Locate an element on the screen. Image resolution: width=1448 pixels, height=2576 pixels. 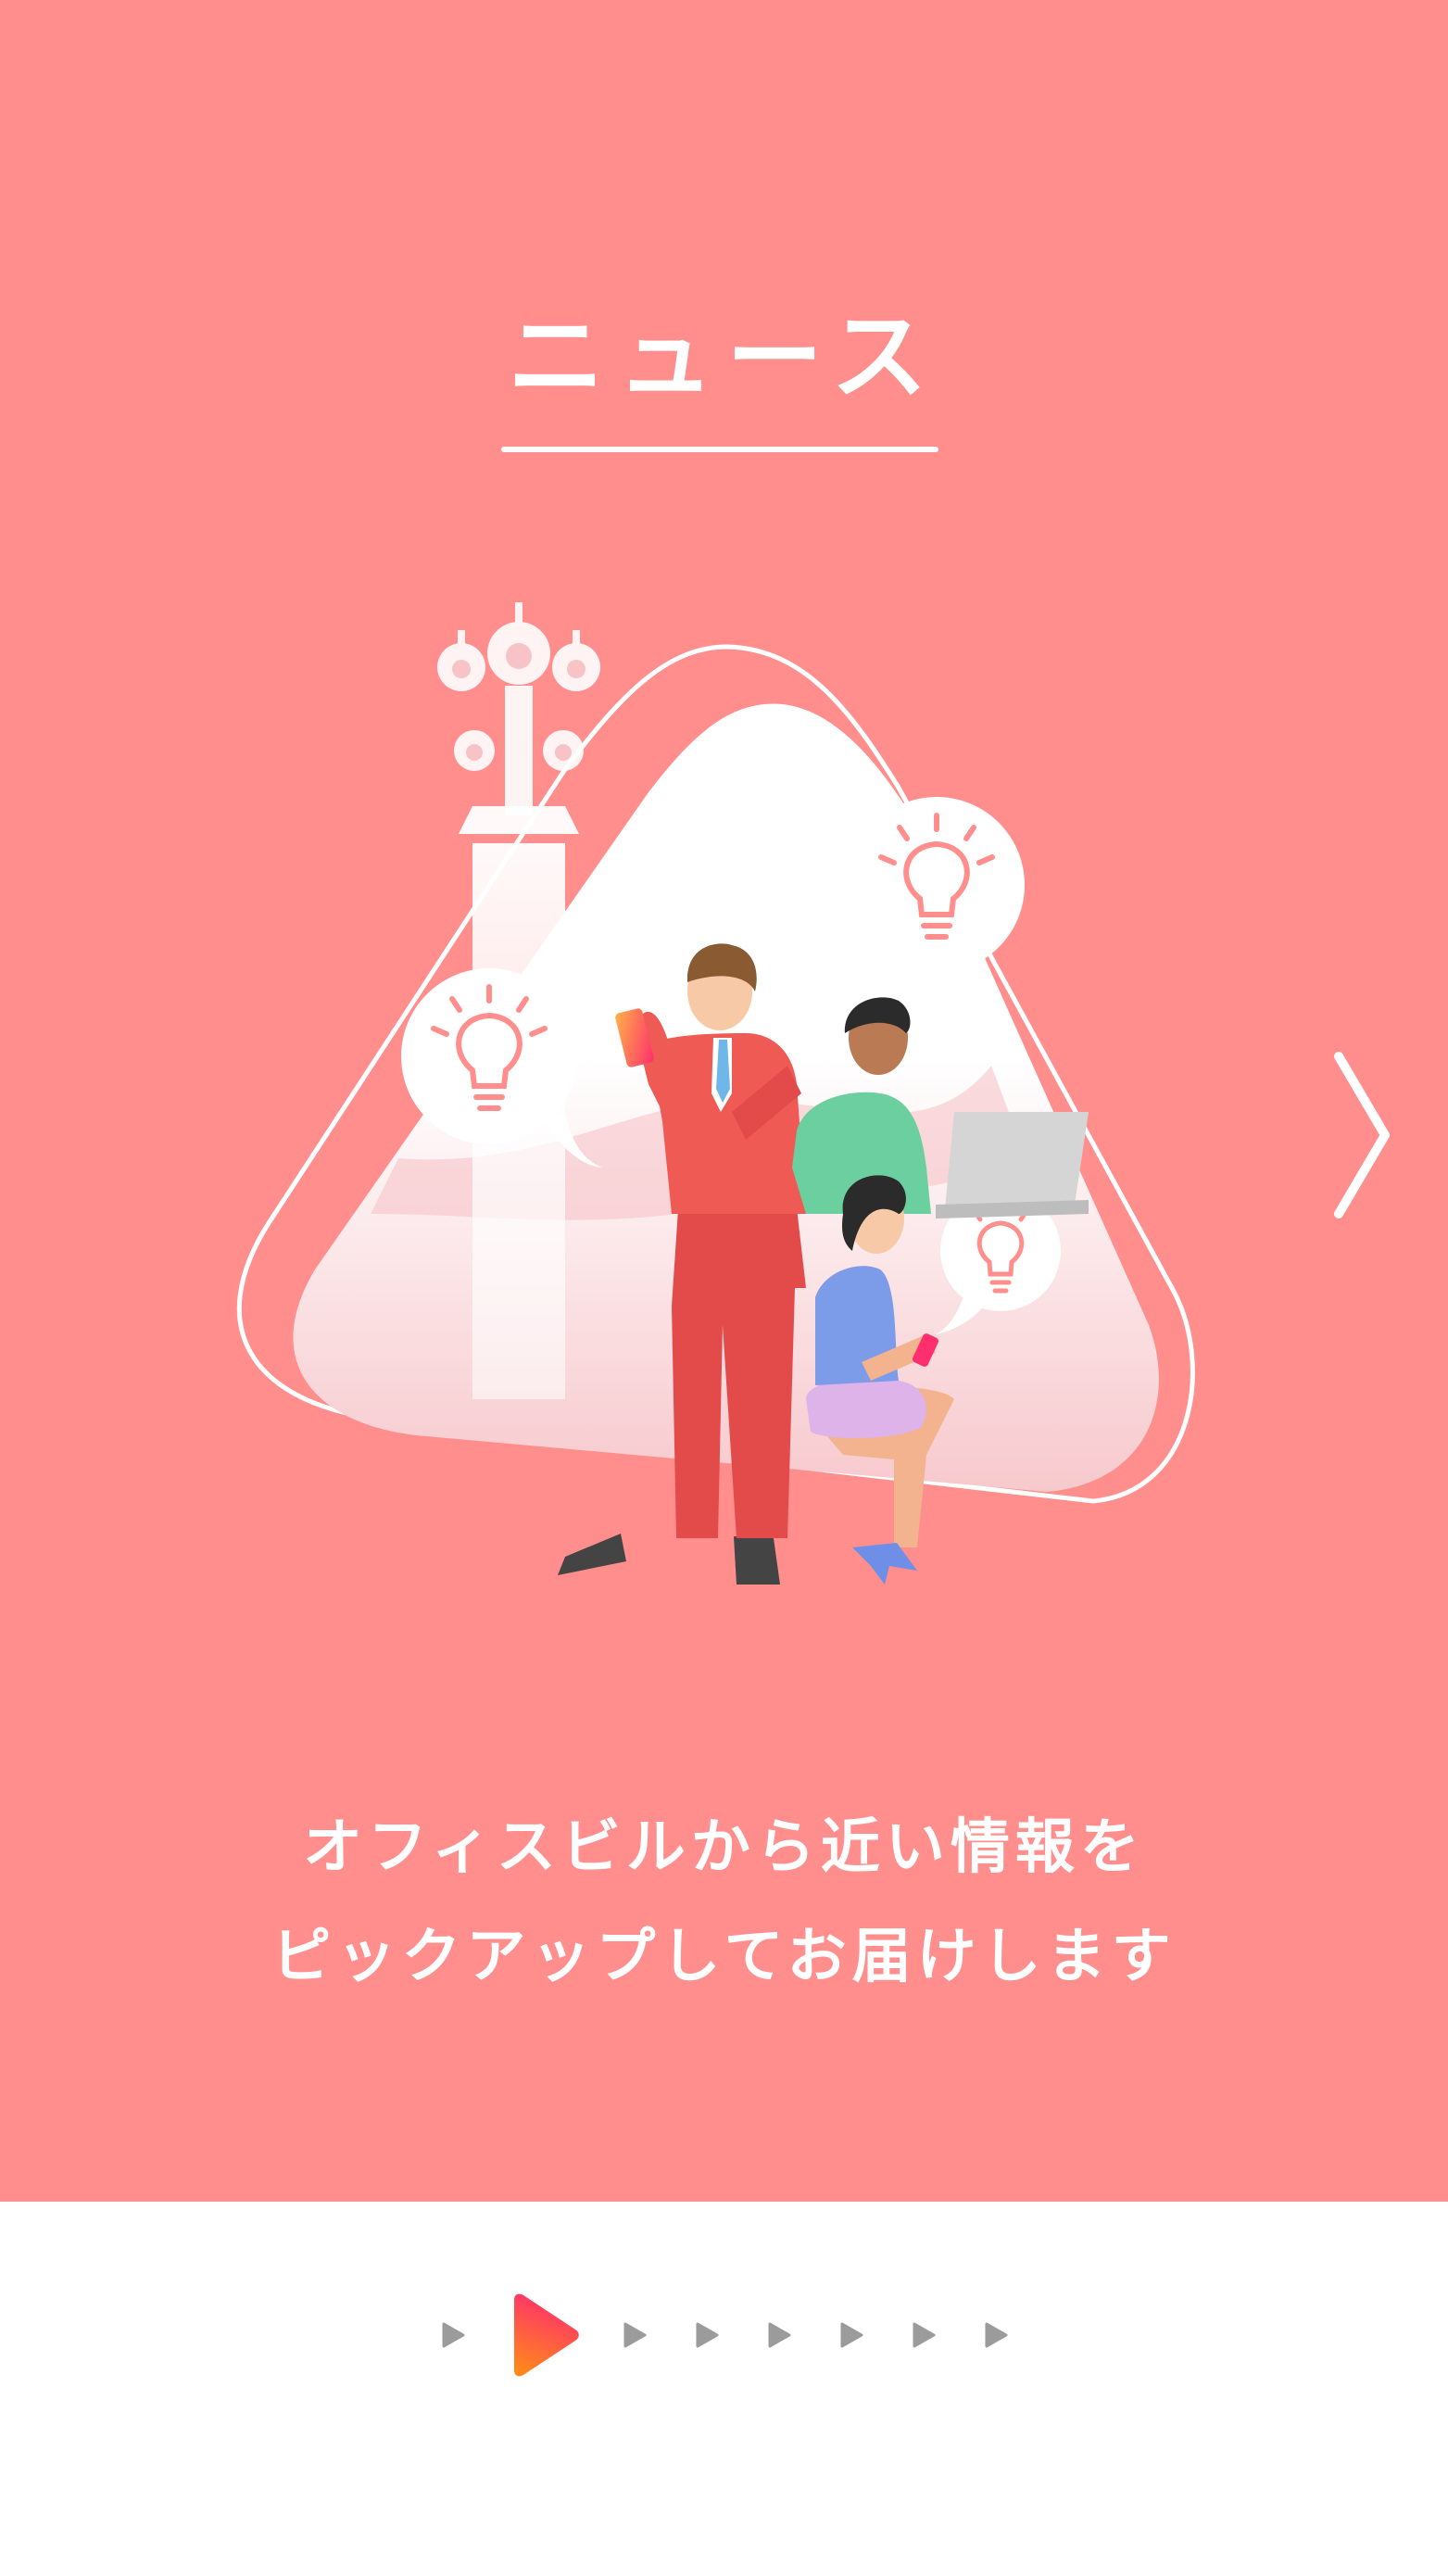
description-line-2: ピックアップしてお届けします is located at coordinates (724, 1957).